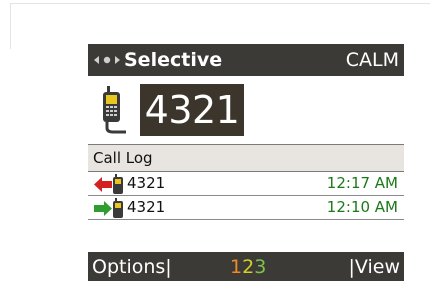  Describe the element at coordinates (362, 207) in the screenshot. I see `call-log-time: 12:10 AM` at that location.